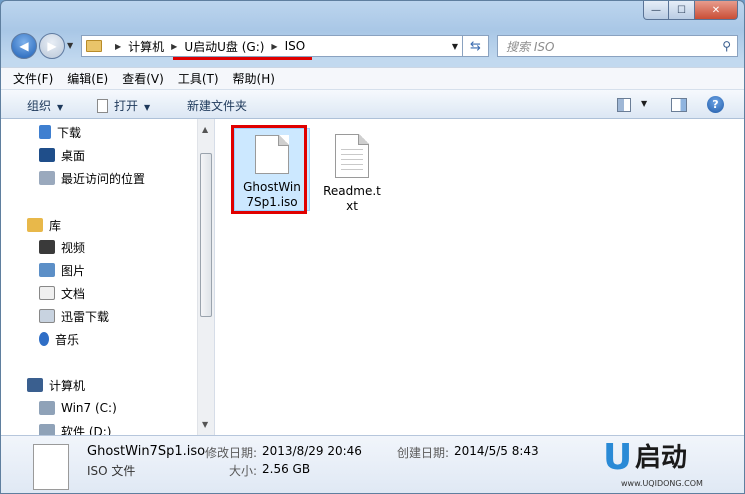 The width and height of the screenshot is (745, 494). Describe the element at coordinates (45, 132) in the screenshot. I see `download-folder-icon` at that location.